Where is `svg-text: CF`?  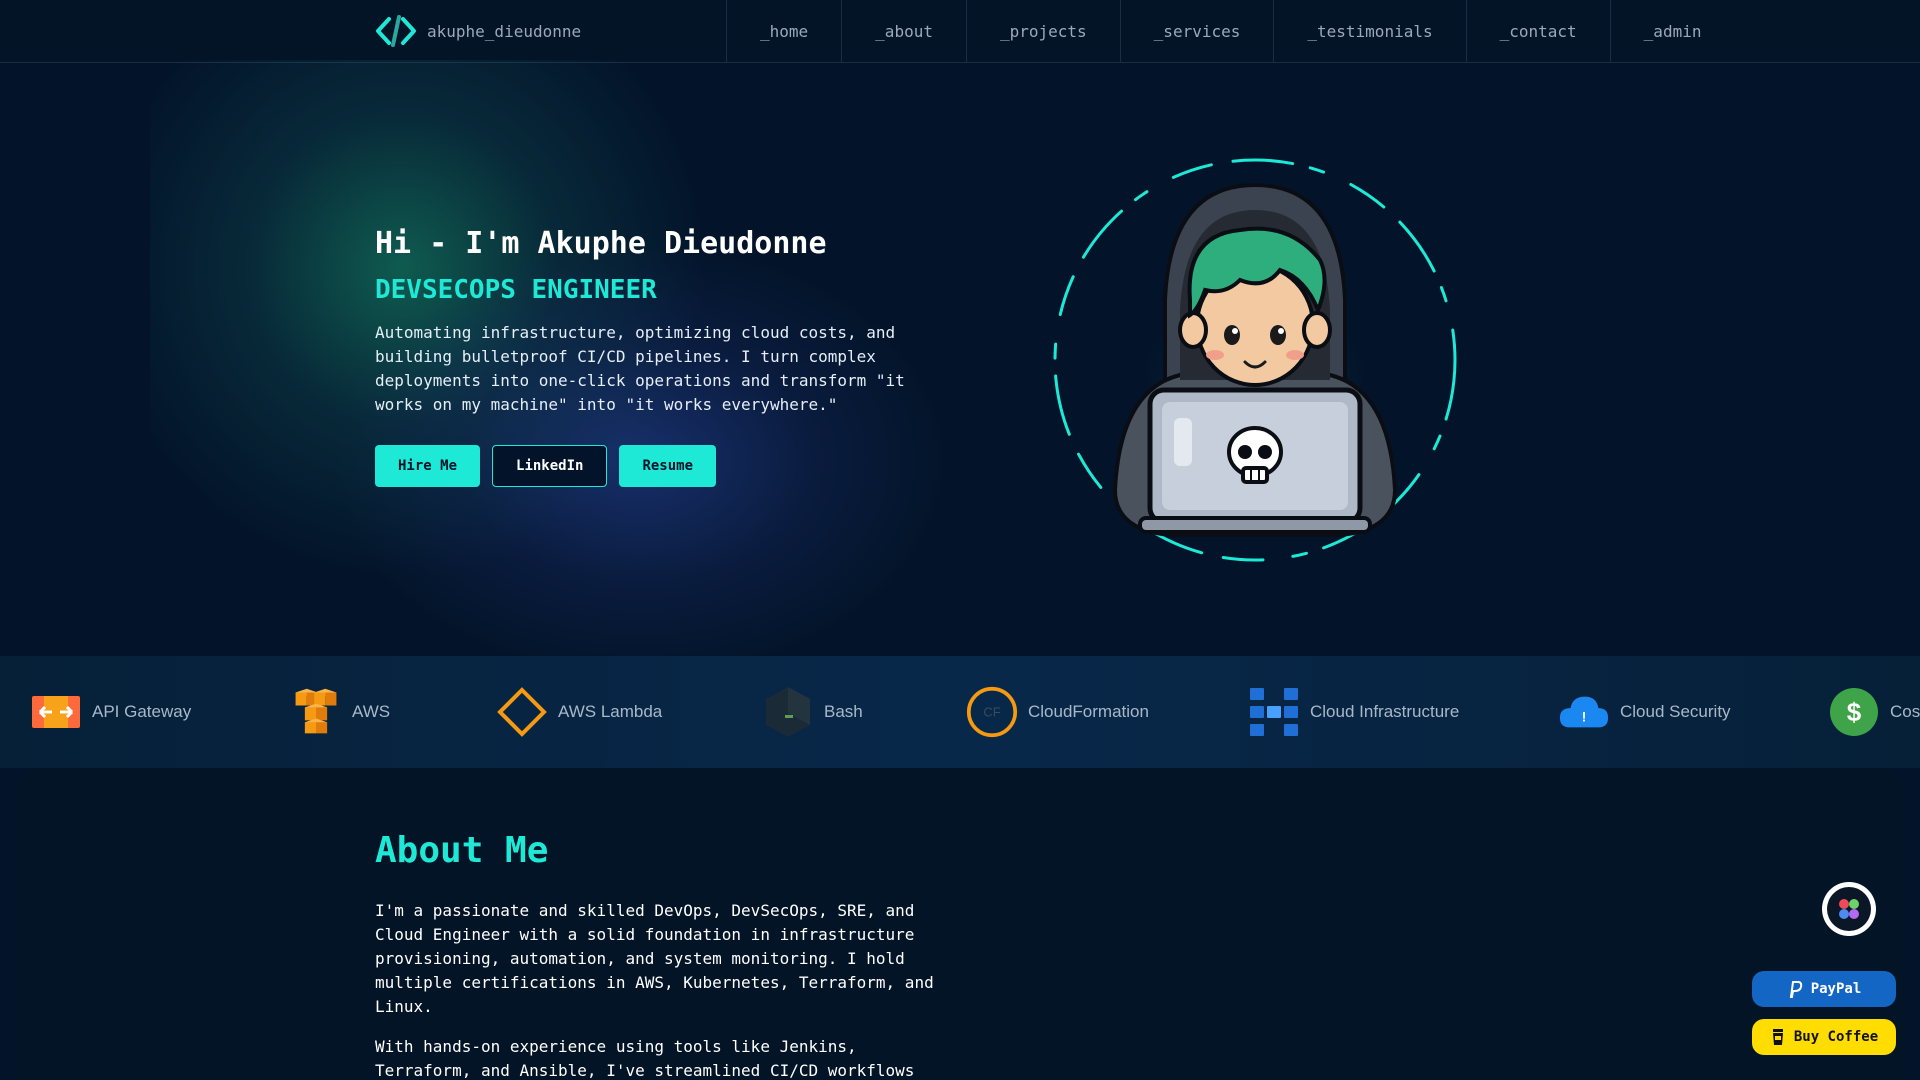 svg-text: CF is located at coordinates (991, 712).